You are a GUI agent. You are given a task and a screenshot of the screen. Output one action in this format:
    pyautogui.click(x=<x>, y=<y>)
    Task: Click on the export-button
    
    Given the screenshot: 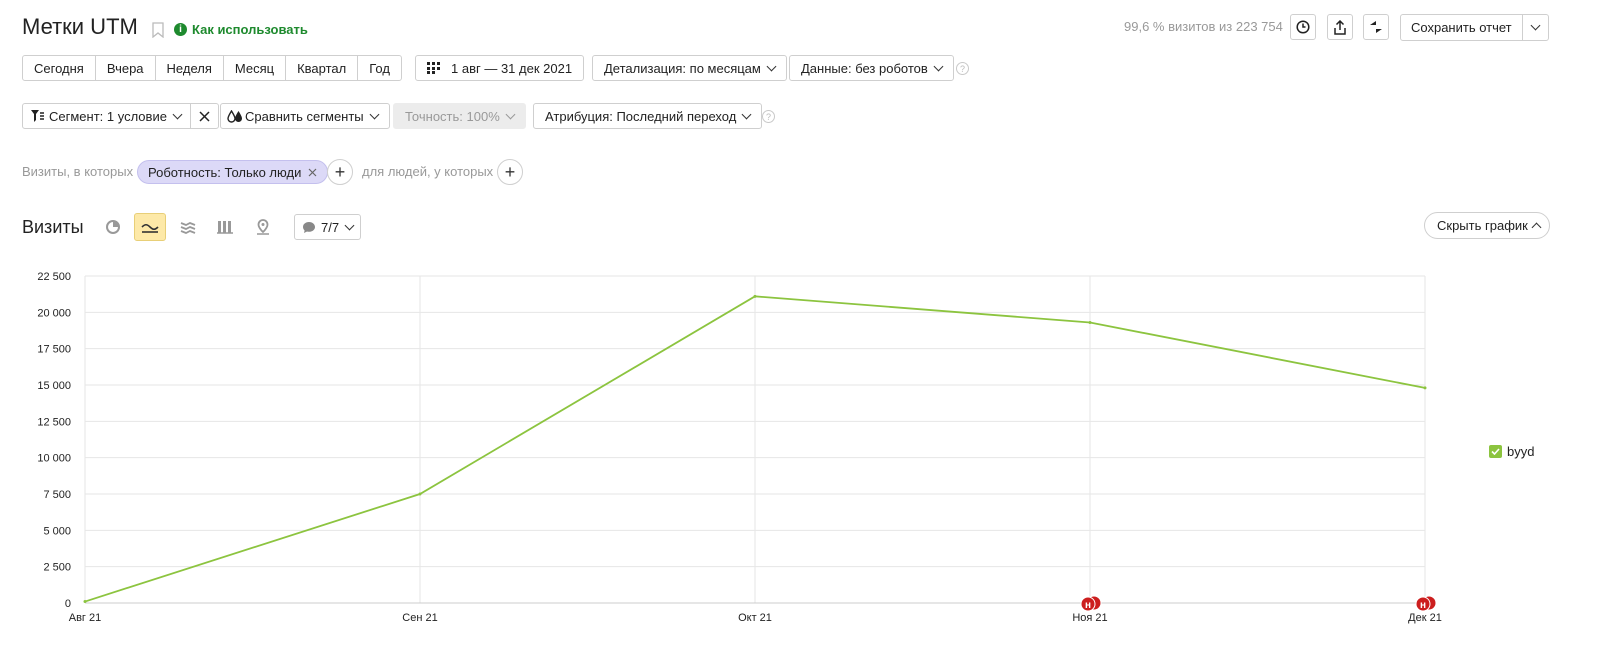 What is the action you would take?
    pyautogui.click(x=1340, y=27)
    